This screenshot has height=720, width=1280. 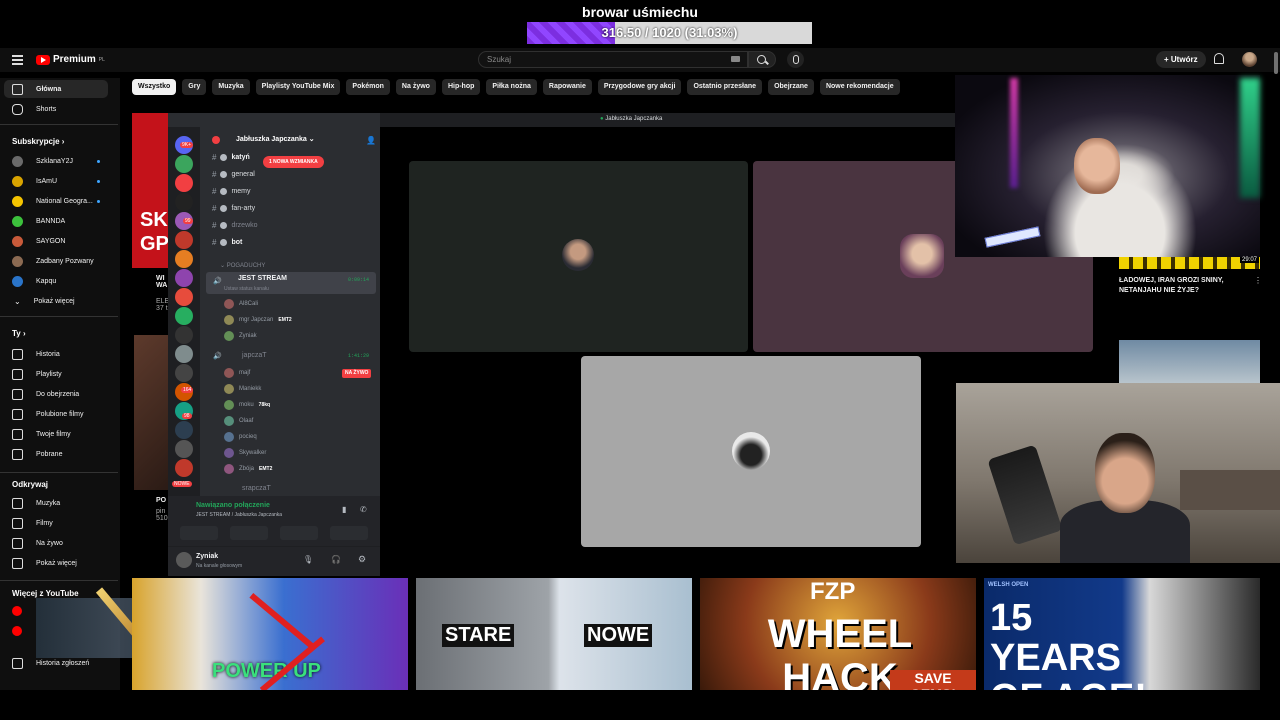 What do you see at coordinates (239, 515) in the screenshot?
I see `connection-channel: JEST STREAM / Jabłuszka Japczanka` at bounding box center [239, 515].